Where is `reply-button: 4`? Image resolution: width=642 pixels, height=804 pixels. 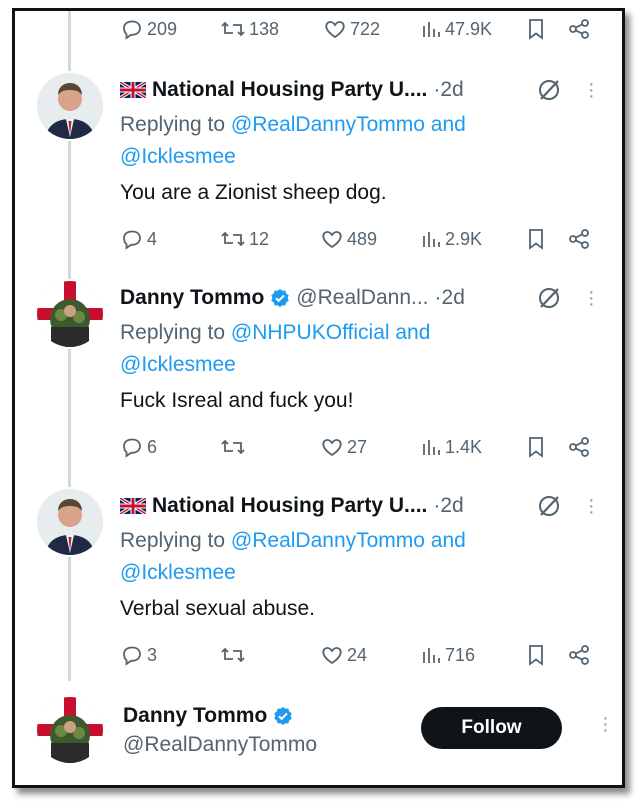 reply-button: 4 is located at coordinates (138, 239).